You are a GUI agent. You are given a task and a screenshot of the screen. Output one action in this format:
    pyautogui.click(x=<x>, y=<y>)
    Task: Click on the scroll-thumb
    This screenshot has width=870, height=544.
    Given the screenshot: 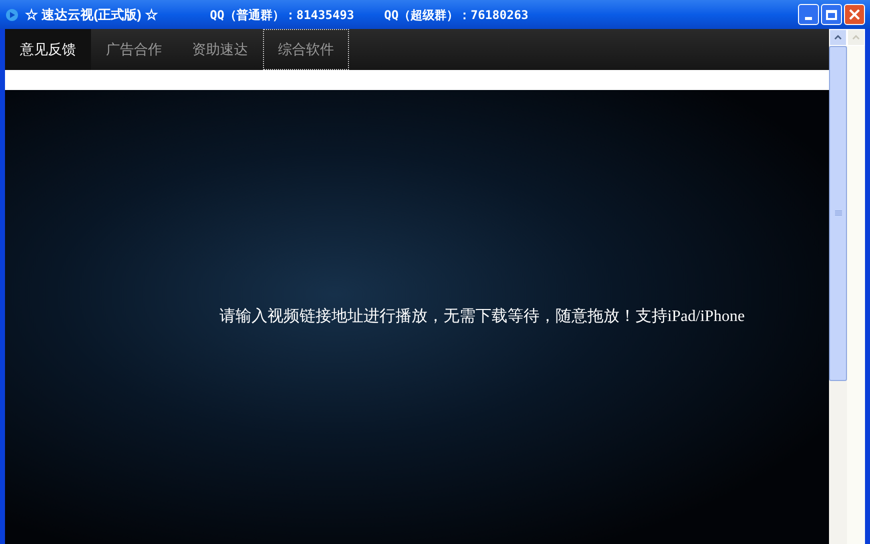 What is the action you would take?
    pyautogui.click(x=838, y=213)
    